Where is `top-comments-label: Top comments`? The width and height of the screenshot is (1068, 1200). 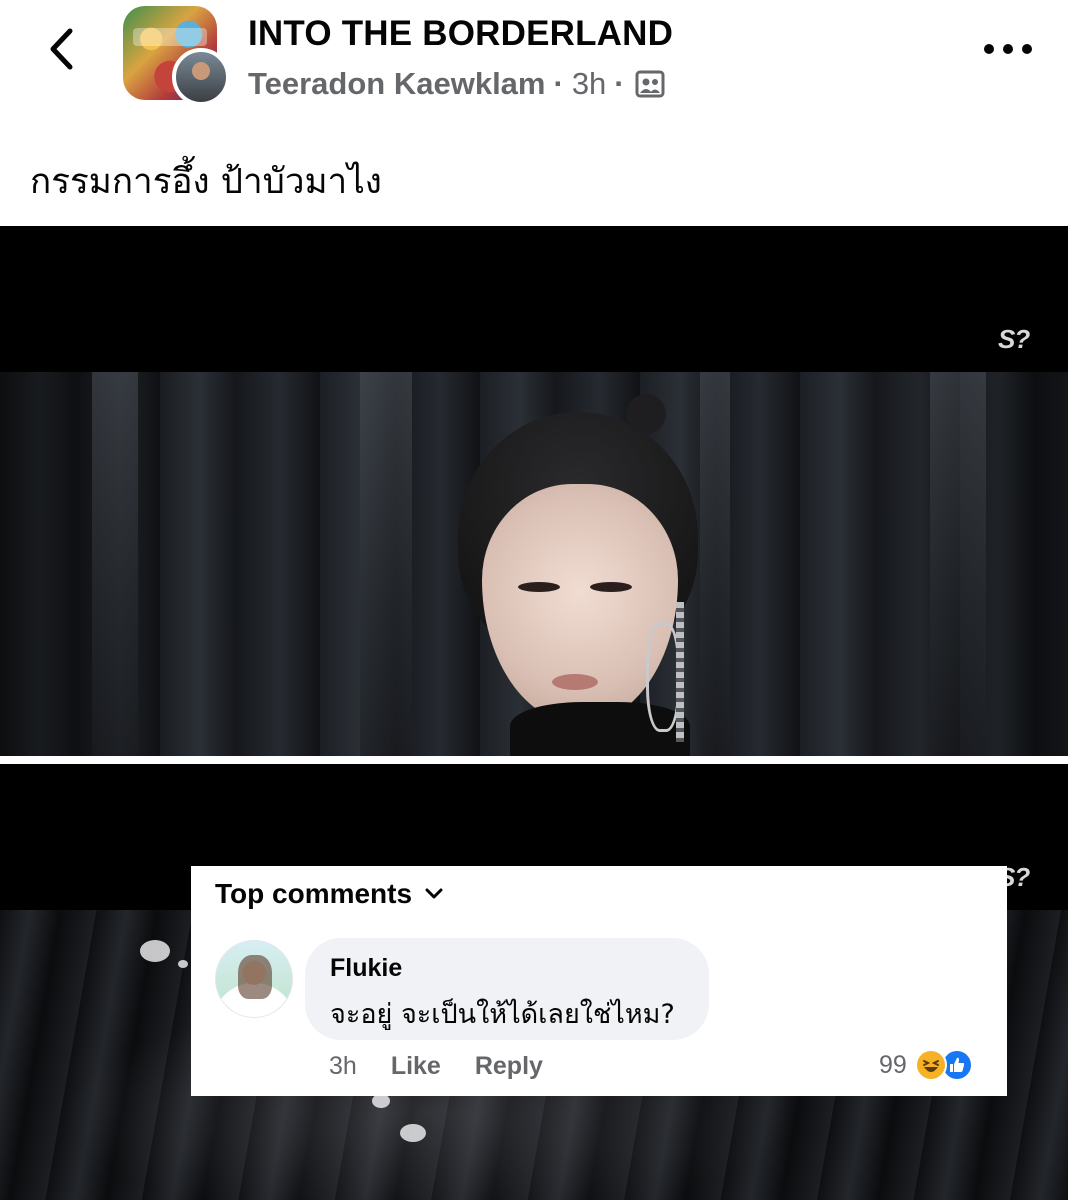 top-comments-label: Top comments is located at coordinates (314, 893).